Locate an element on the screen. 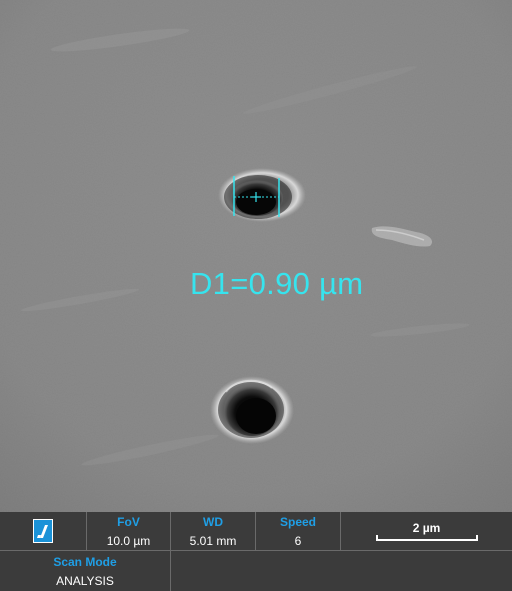  scan-mode-cell: Scan Mode ANALYSIS is located at coordinates (85, 571).